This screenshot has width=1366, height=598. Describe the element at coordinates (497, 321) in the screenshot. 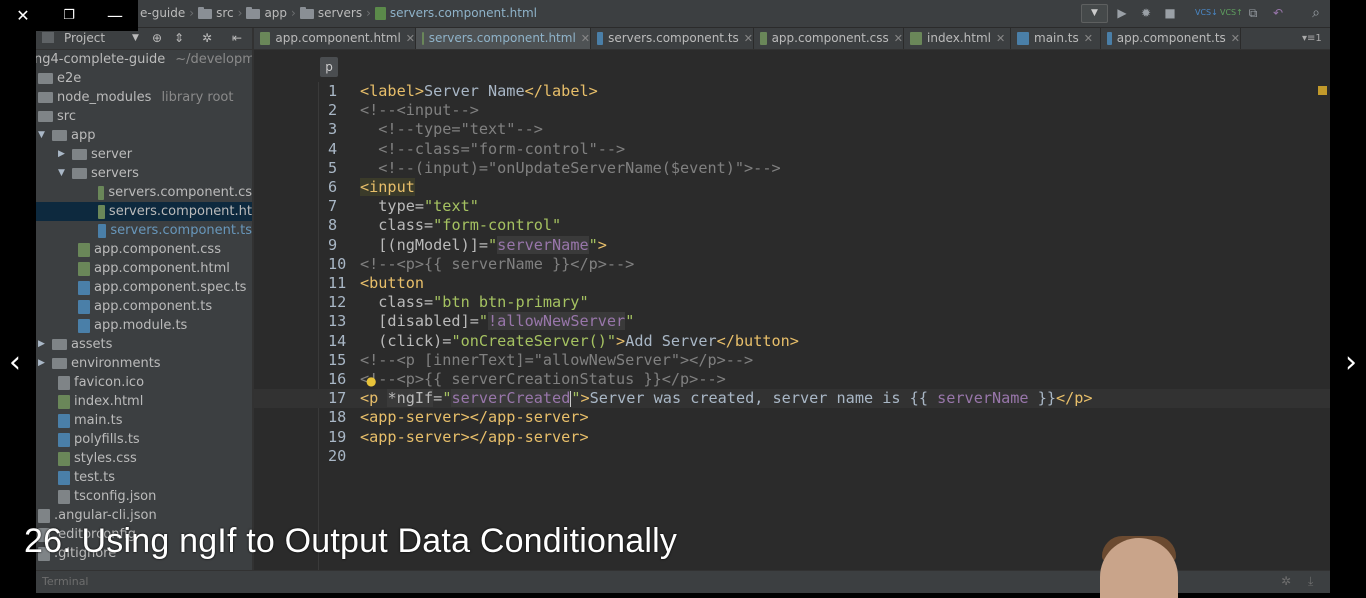

I see `code-line: [disabled]="!allowNewServer"` at that location.